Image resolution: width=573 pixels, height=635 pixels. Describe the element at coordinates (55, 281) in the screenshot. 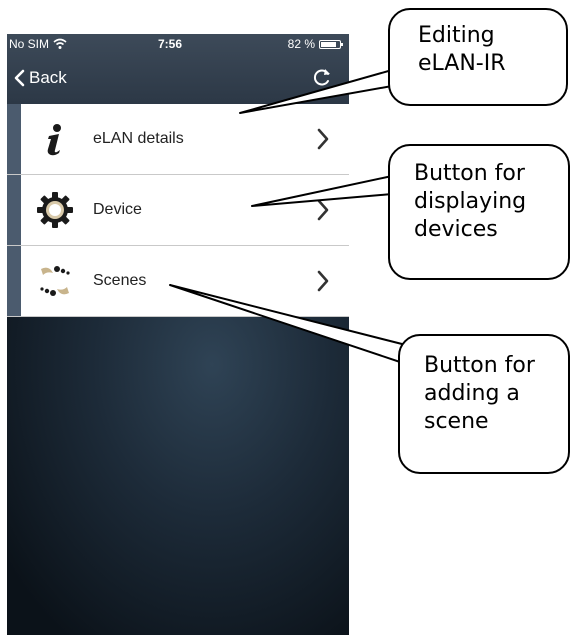

I see `scenes-icon` at that location.